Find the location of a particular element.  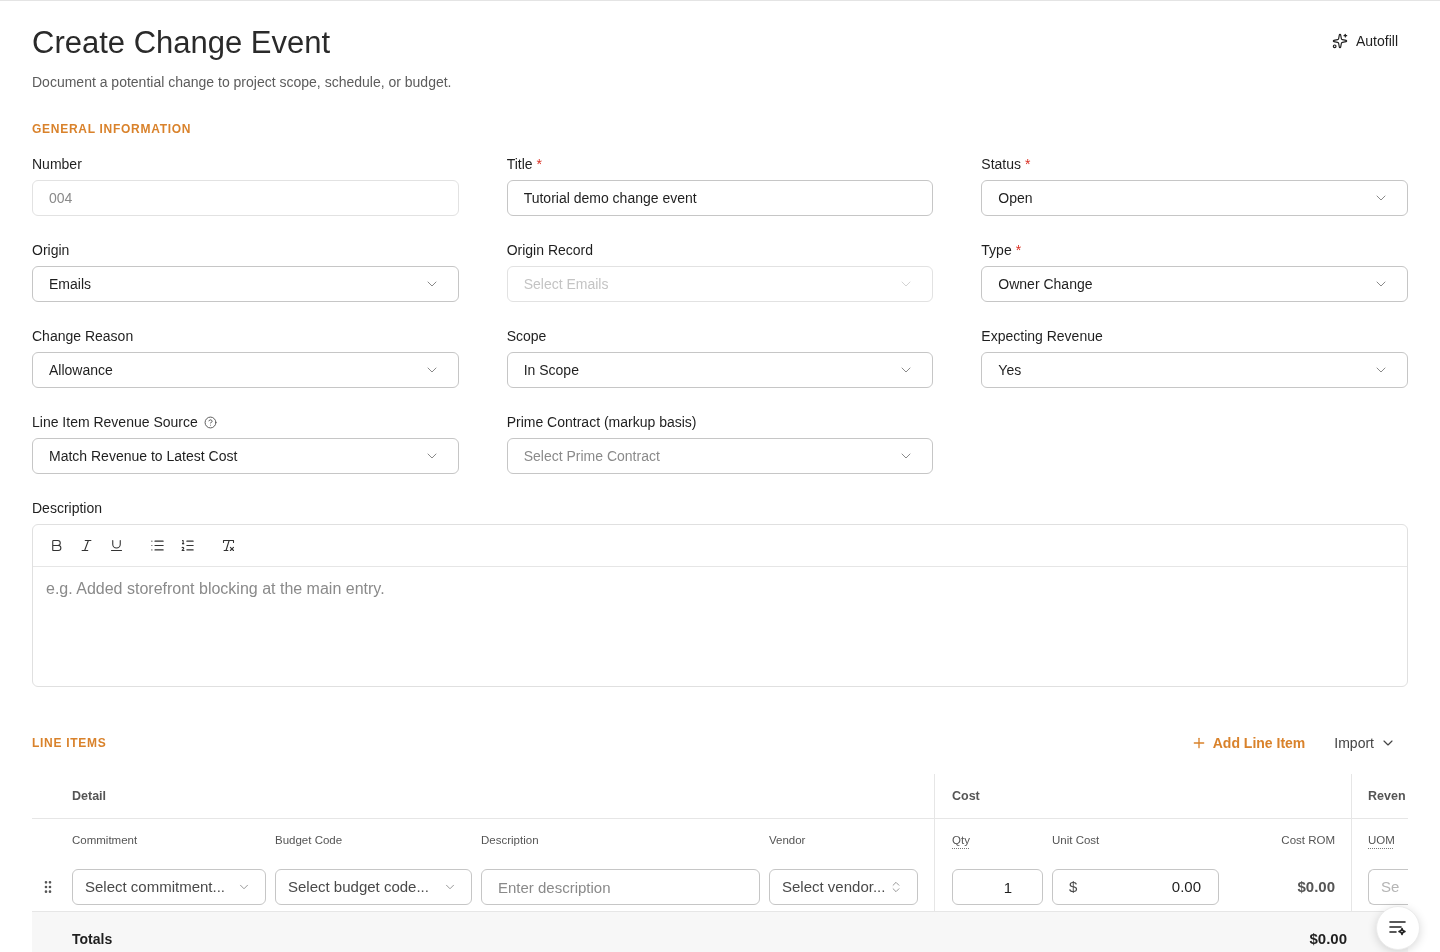

select-field: Open is located at coordinates (1194, 198).